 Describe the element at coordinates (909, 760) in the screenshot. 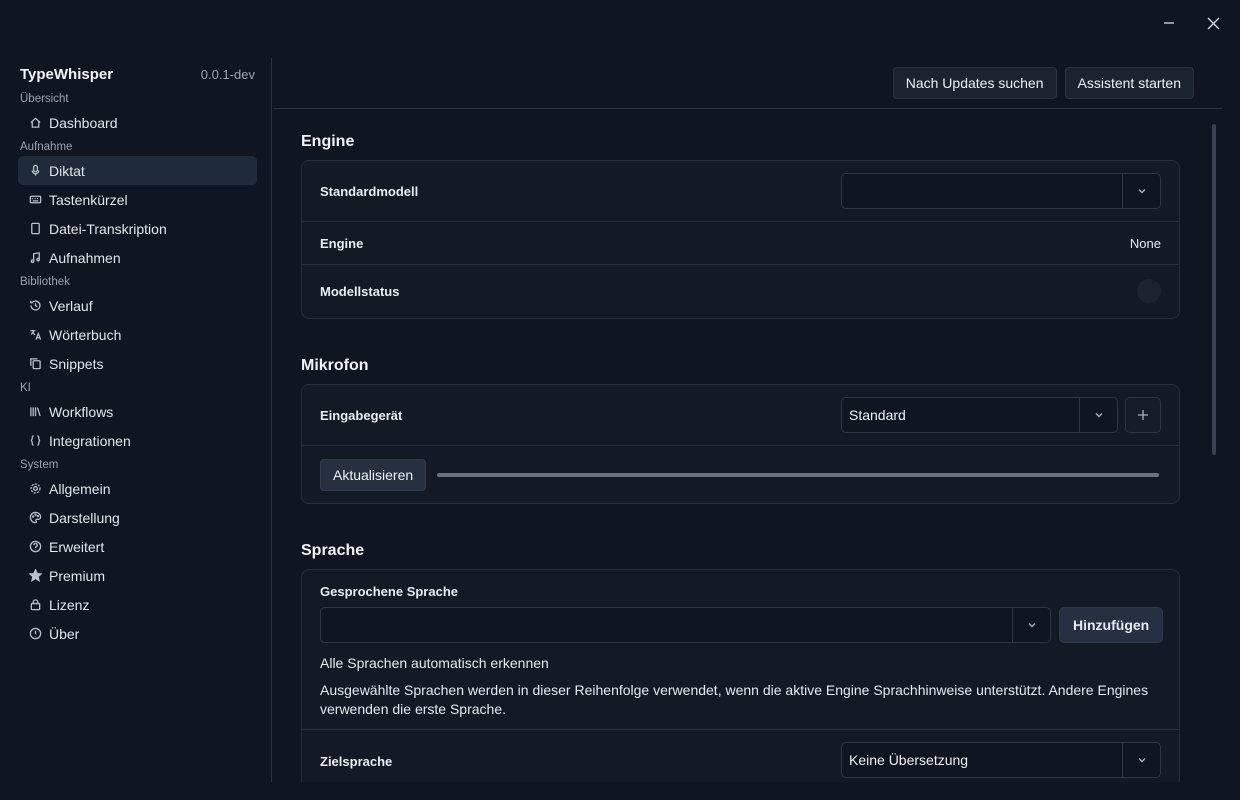

I see `target-language-value: Keine Übersetzung` at that location.